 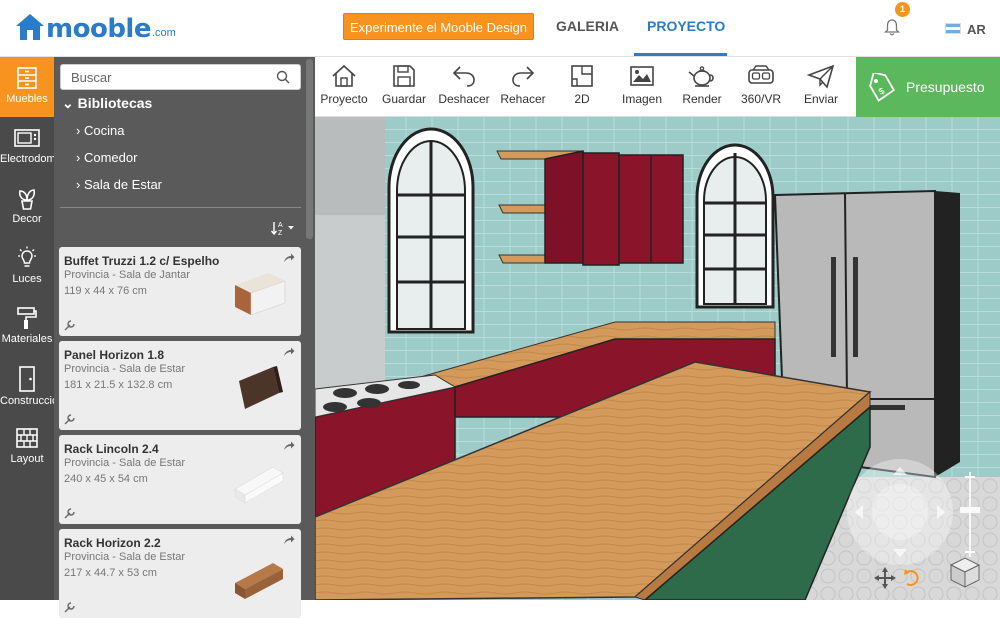 I want to click on active-nav-underline, so click(x=680, y=54).